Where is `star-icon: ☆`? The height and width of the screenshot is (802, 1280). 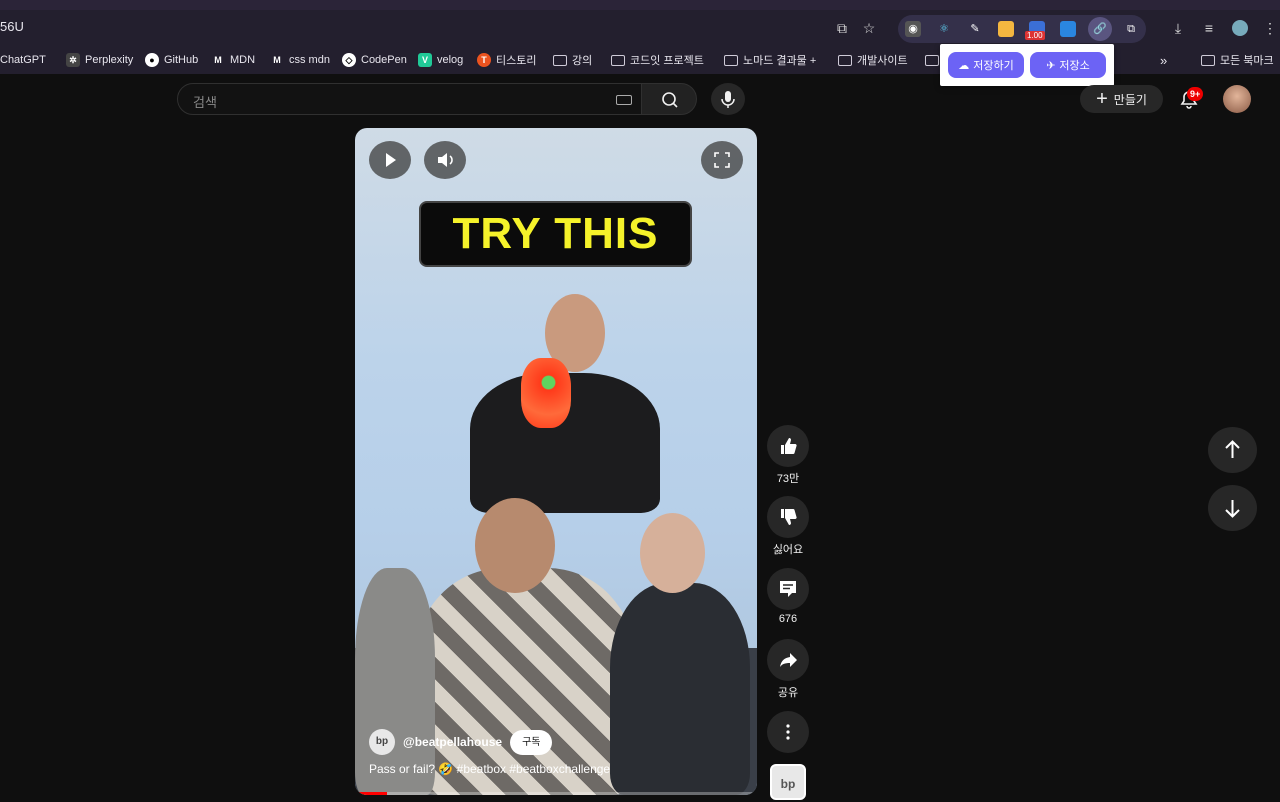 star-icon: ☆ is located at coordinates (869, 28).